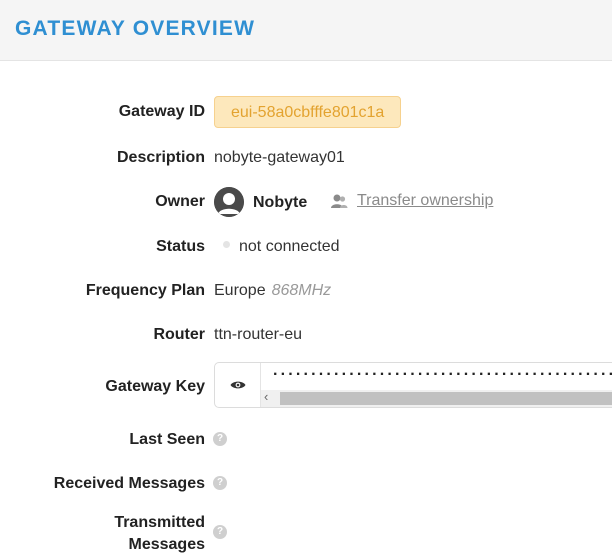 The height and width of the screenshot is (560, 612). I want to click on transmitted-messages-label-line1: Transmitted, so click(159, 522).